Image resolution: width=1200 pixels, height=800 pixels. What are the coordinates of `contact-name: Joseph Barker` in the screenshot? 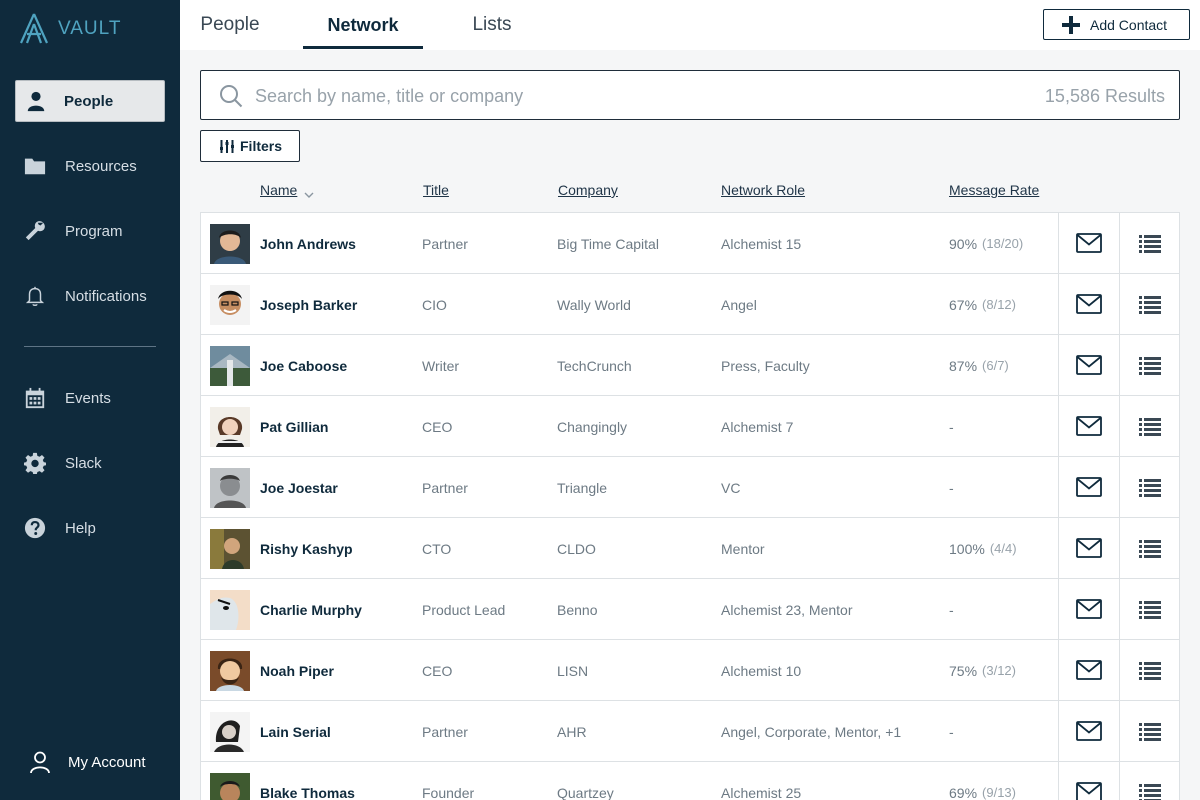 It's located at (308, 304).